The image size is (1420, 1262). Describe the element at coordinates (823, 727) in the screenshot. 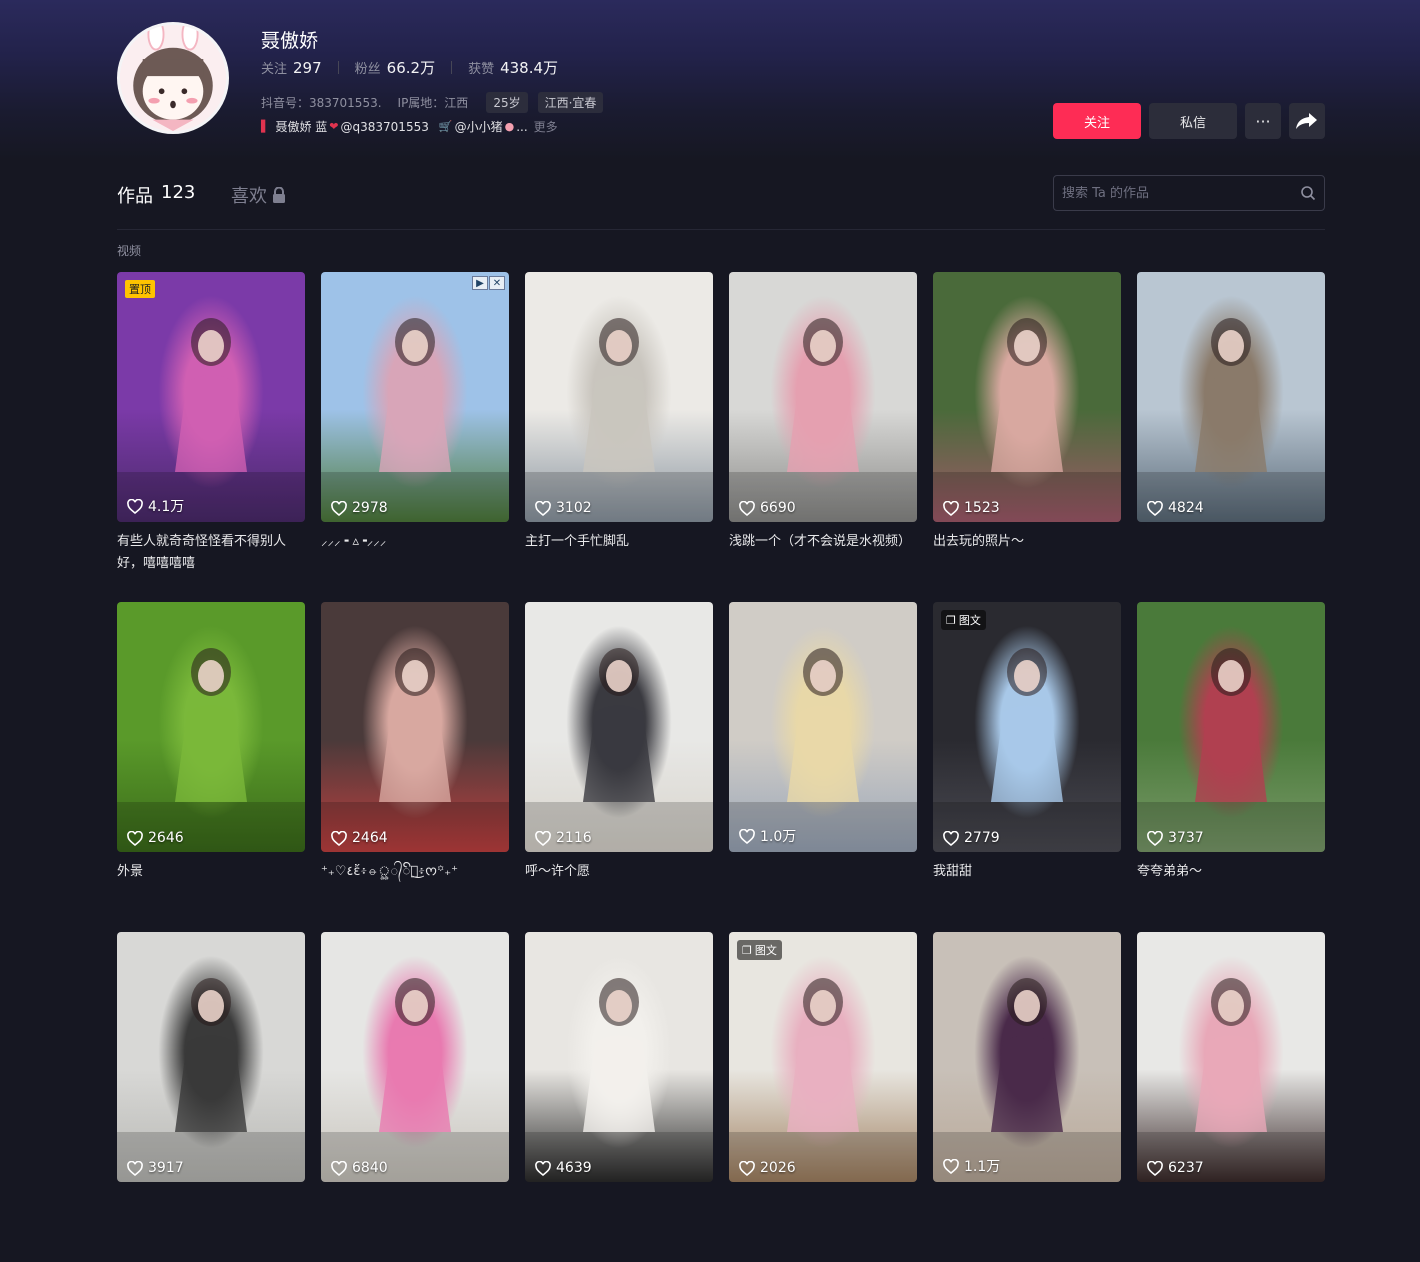

I see `video-thumbnail: 1.0万` at that location.